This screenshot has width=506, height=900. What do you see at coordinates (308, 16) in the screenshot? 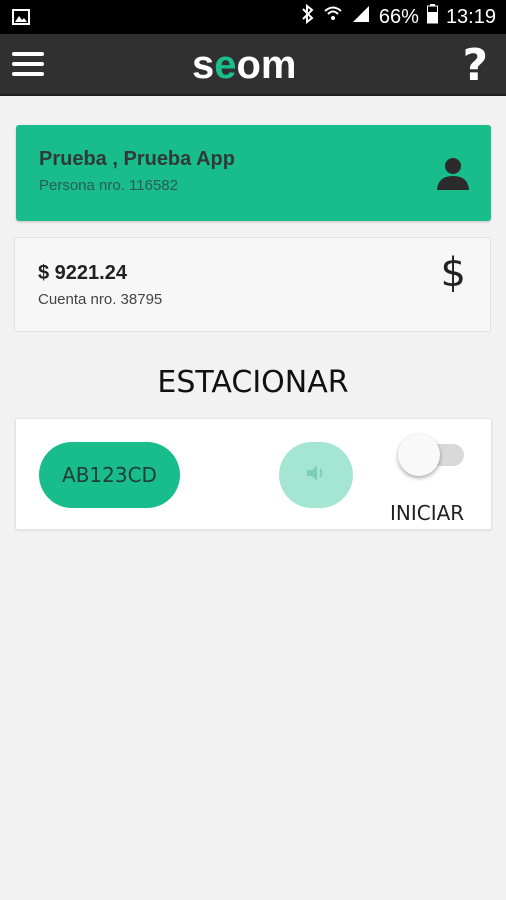
I see `bluetooth-icon` at bounding box center [308, 16].